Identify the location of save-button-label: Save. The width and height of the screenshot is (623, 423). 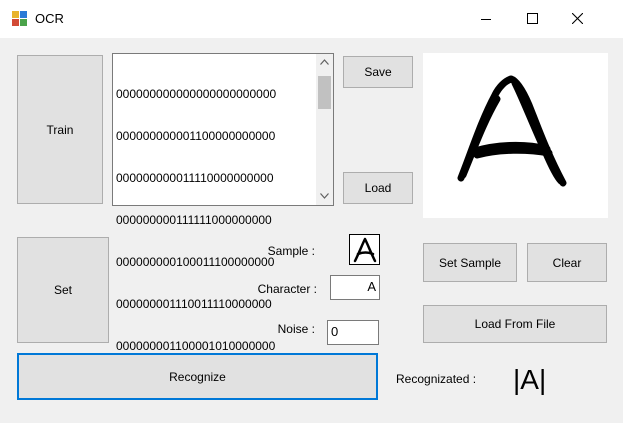
(378, 72).